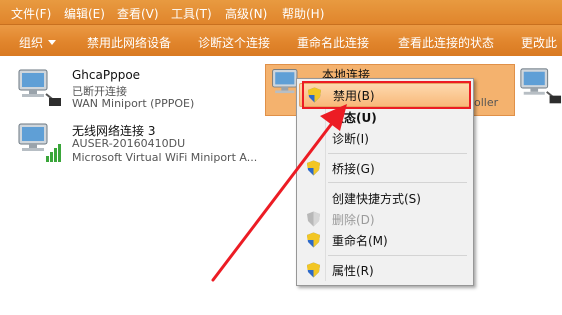  Describe the element at coordinates (279, 193) in the screenshot. I see `annotation-arrow` at that location.